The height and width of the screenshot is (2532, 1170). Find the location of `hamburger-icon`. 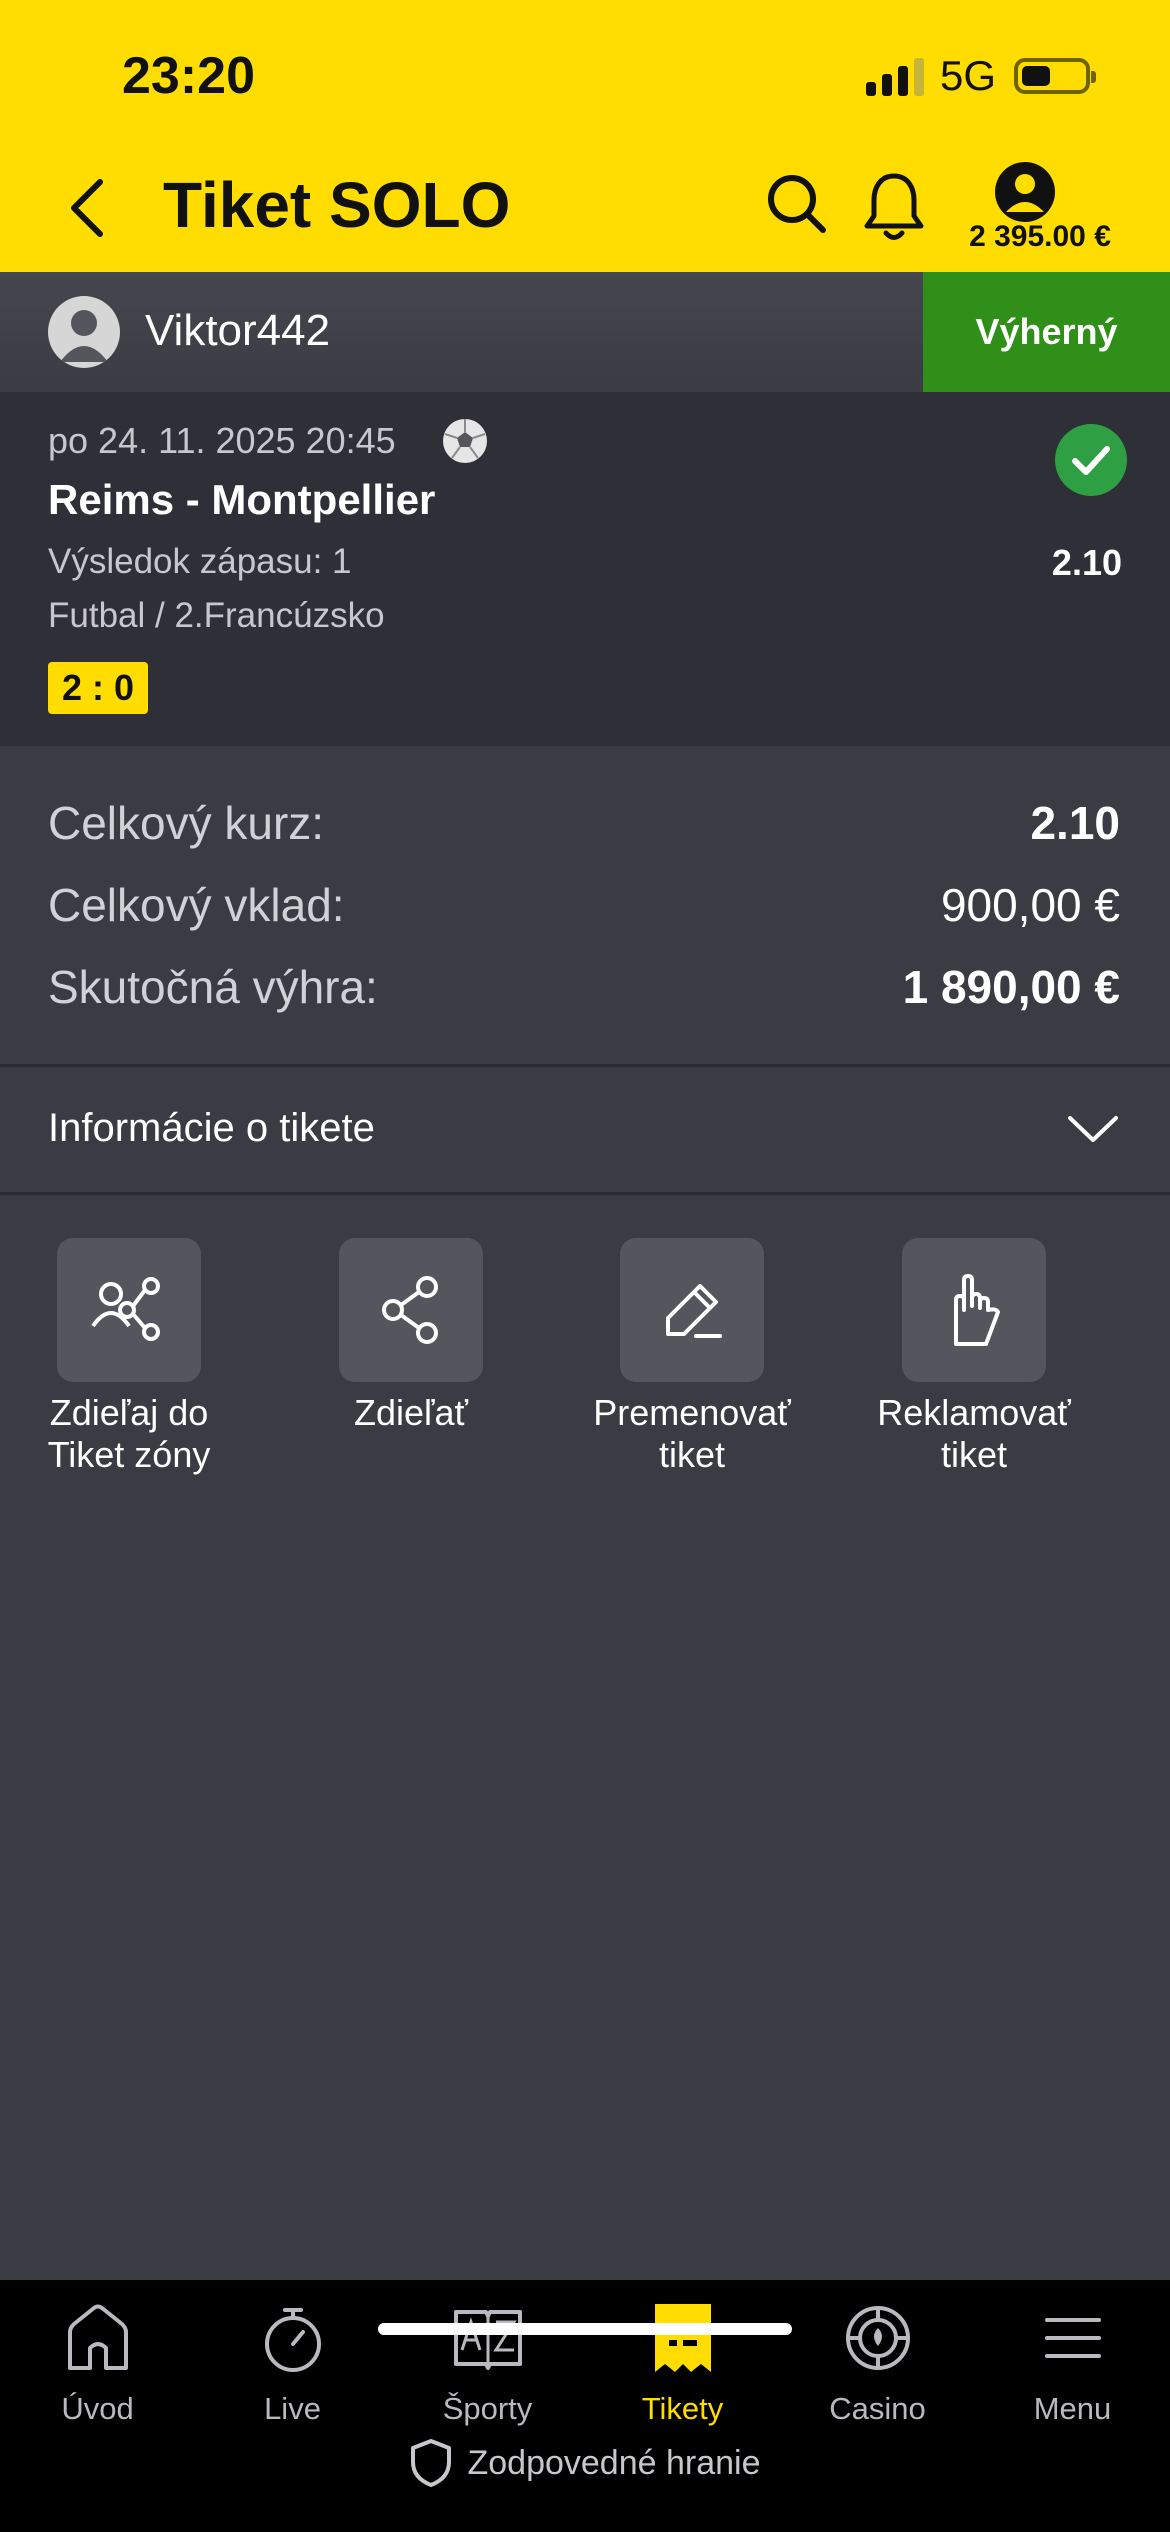

hamburger-icon is located at coordinates (1072, 2338).